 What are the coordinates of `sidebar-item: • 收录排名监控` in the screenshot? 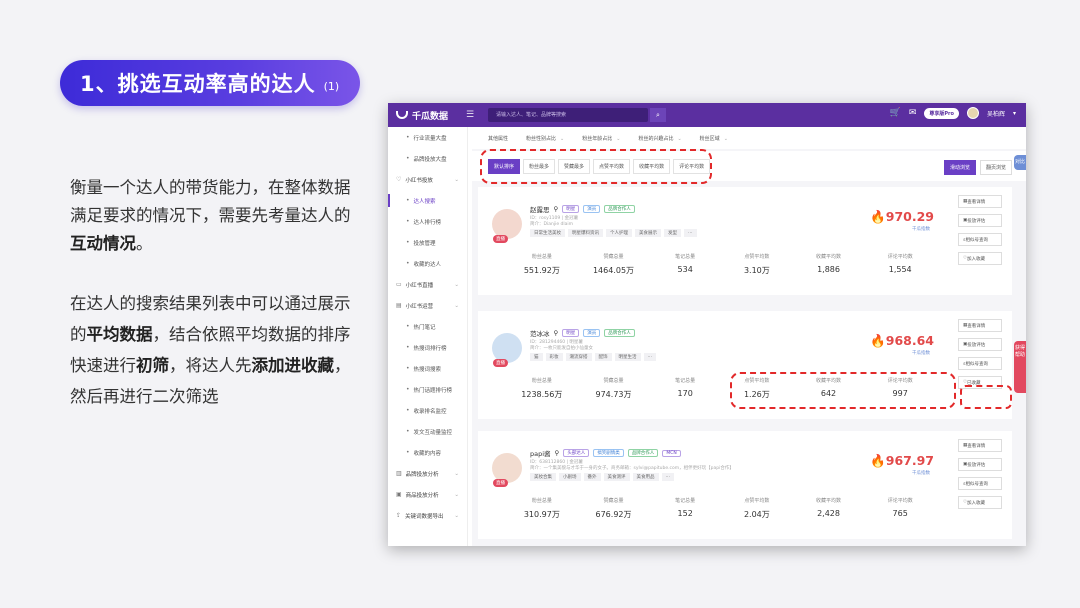 It's located at (427, 410).